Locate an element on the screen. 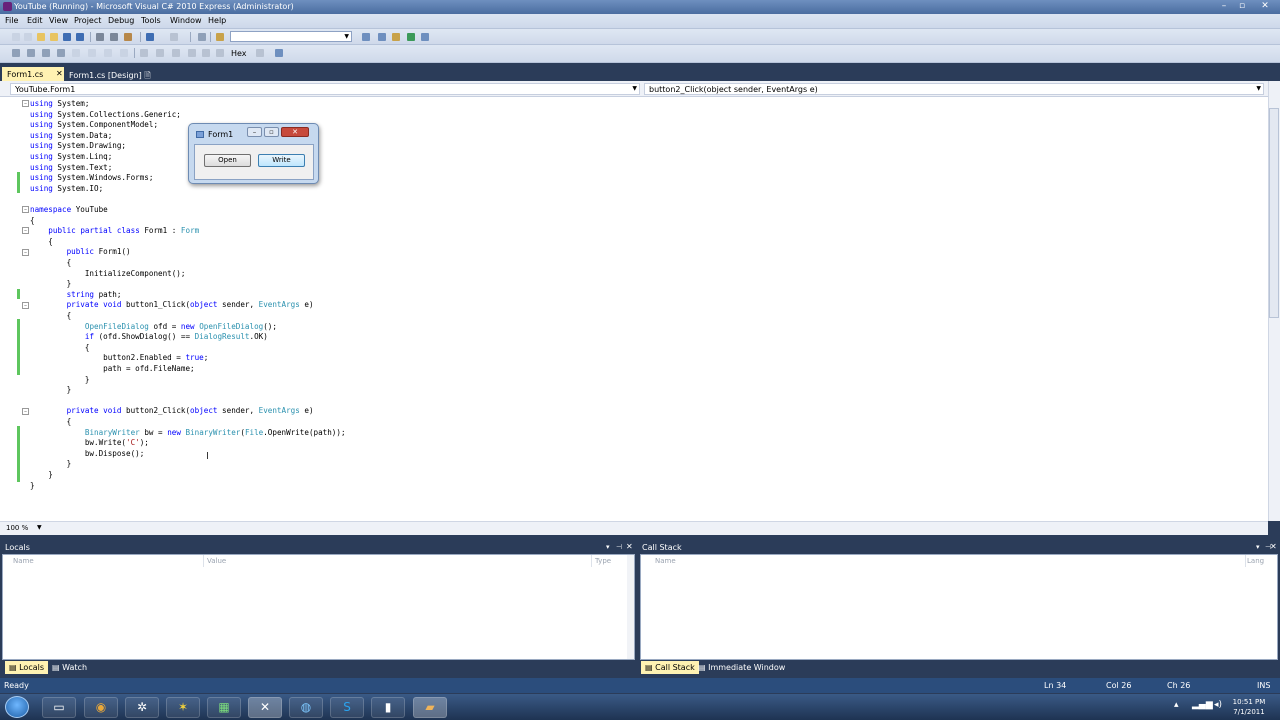  add-item-icon is located at coordinates (28, 37).